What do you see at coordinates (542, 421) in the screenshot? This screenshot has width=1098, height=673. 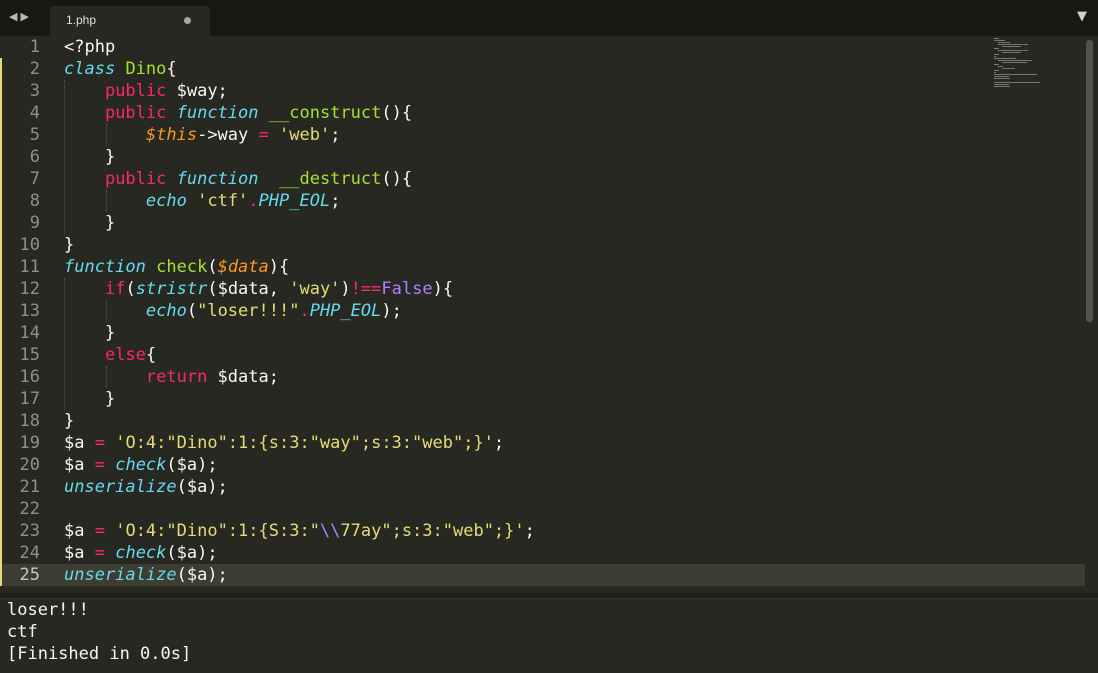 I see `code-line: 18}` at bounding box center [542, 421].